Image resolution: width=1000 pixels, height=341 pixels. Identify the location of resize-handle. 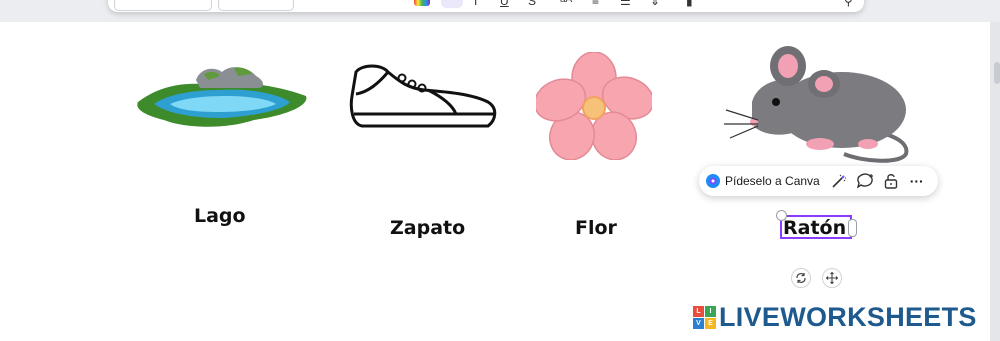
(852, 228).